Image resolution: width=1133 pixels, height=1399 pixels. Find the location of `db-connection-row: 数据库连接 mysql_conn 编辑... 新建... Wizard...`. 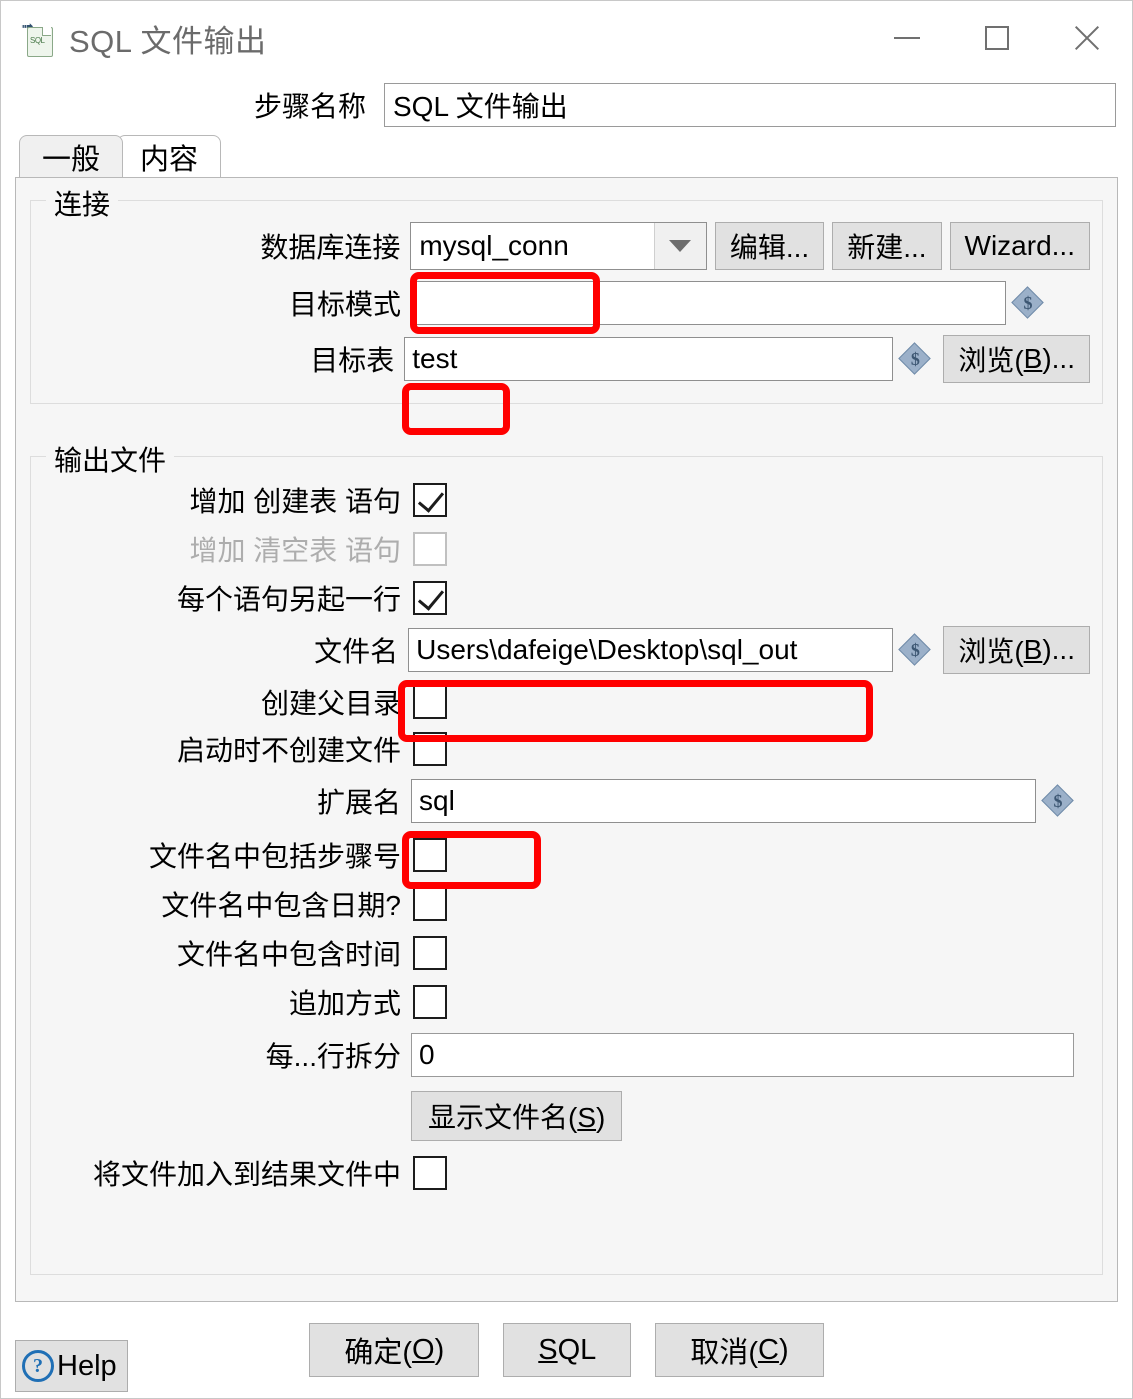

db-connection-row: 数据库连接 mysql_conn 编辑... 新建... Wizard... is located at coordinates (560, 246).